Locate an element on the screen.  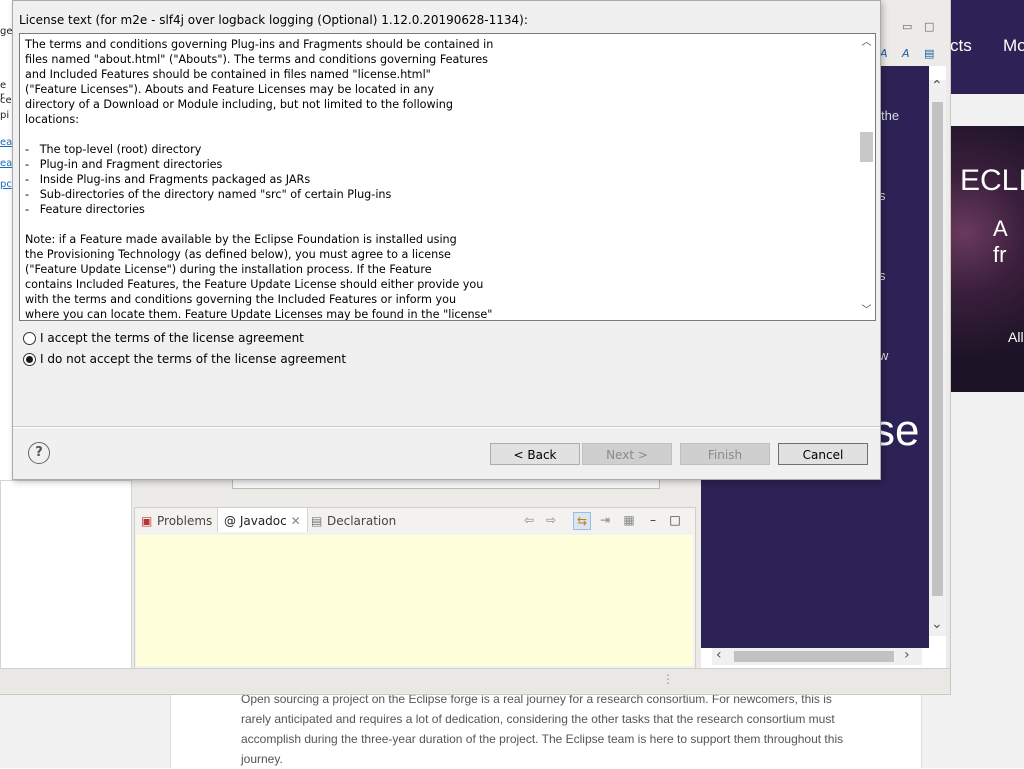
font-decrease-icon: A is located at coordinates (884, 53).